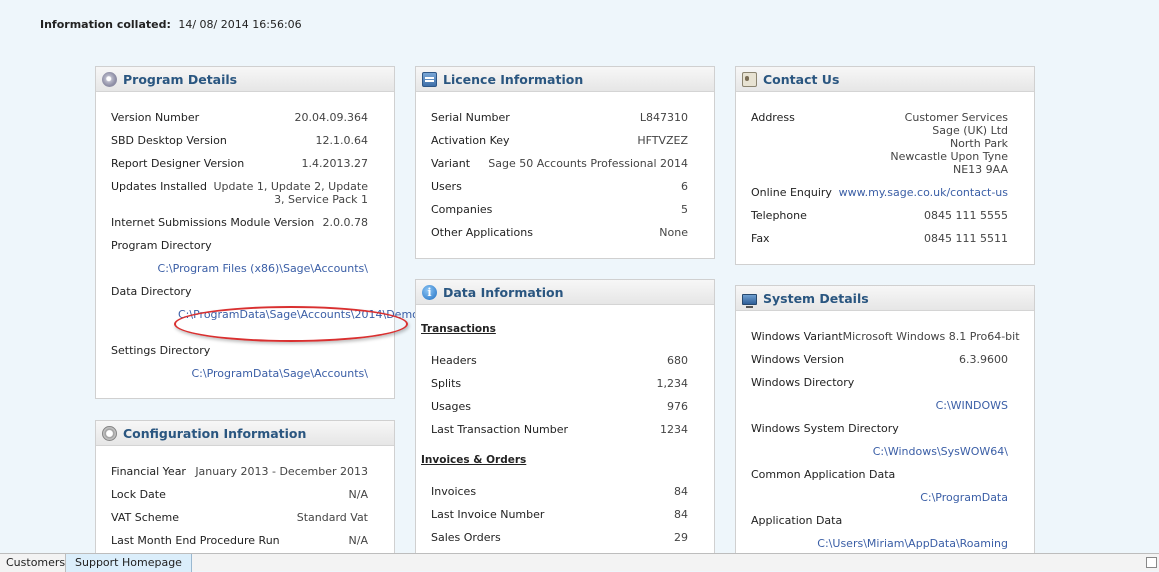  I want to click on windows-directory-link: C:\WINDOWS, so click(972, 405).